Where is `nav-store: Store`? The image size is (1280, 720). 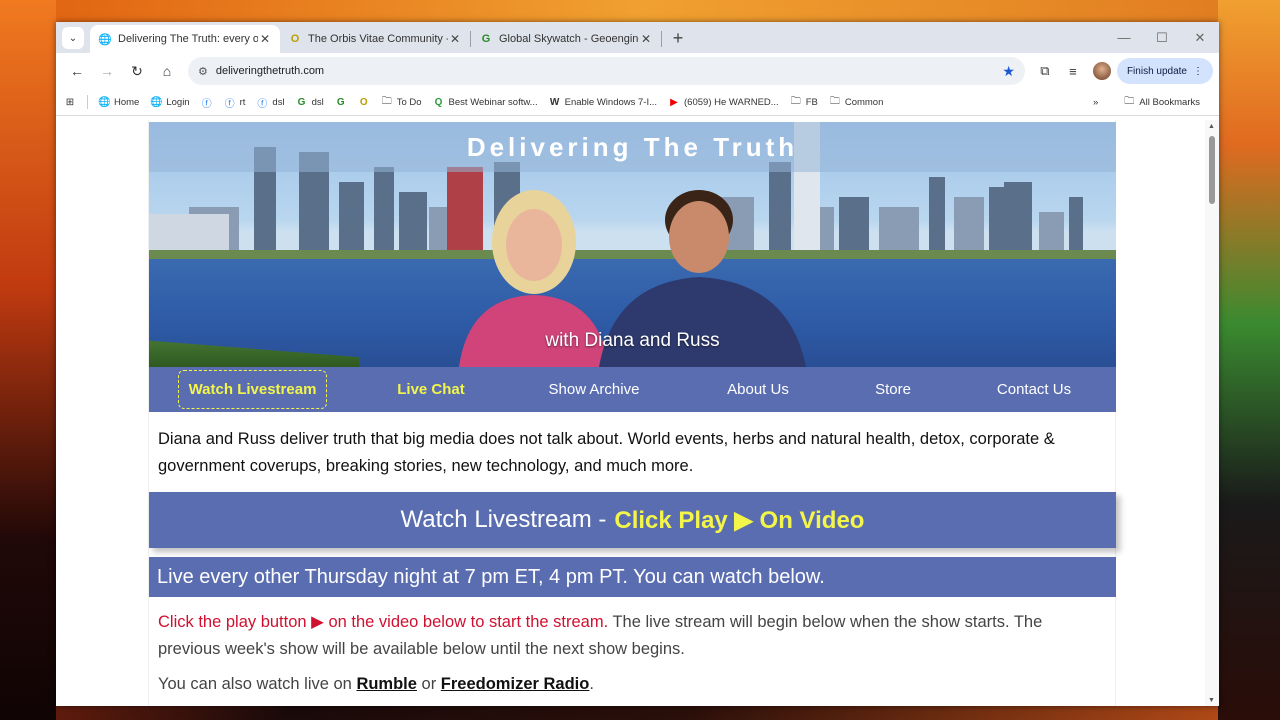
nav-store: Store is located at coordinates (893, 389).